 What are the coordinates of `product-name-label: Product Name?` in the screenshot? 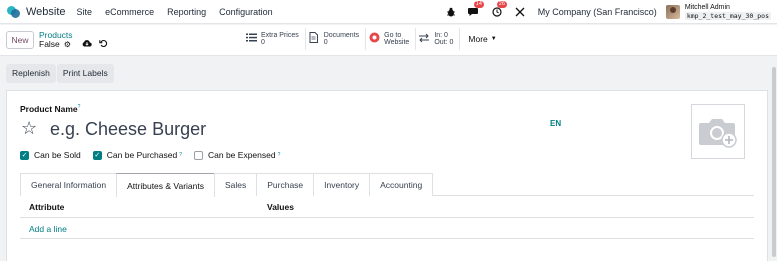 It's located at (50, 109).